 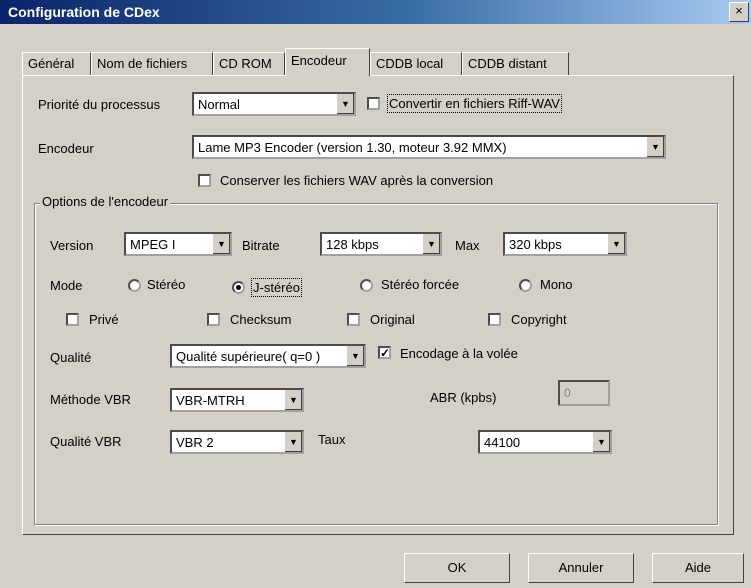 What do you see at coordinates (467, 245) in the screenshot?
I see `max-label: Max` at bounding box center [467, 245].